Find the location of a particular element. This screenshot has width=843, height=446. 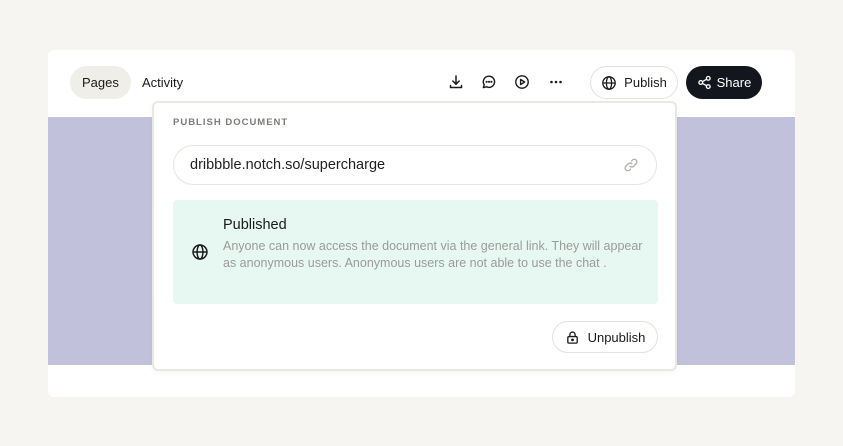

unpublish-button: Unpublish is located at coordinates (605, 337).